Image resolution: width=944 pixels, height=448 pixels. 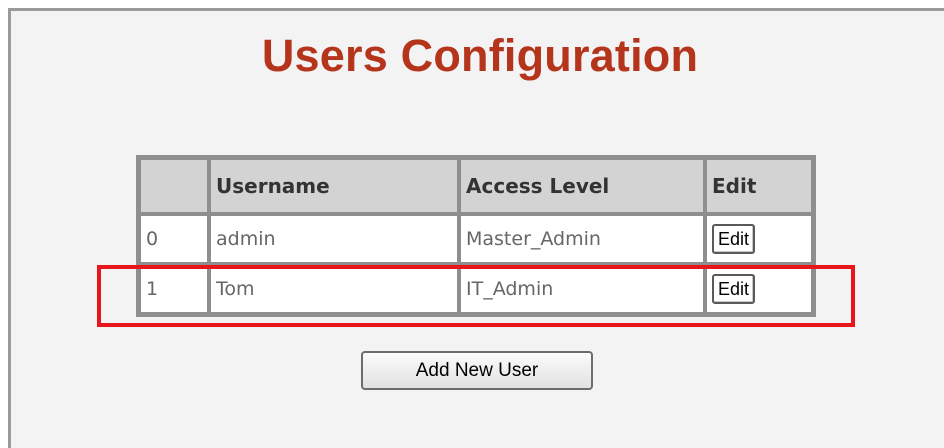 I want to click on table-header-row: Username Access Level Edit, so click(x=476, y=186).